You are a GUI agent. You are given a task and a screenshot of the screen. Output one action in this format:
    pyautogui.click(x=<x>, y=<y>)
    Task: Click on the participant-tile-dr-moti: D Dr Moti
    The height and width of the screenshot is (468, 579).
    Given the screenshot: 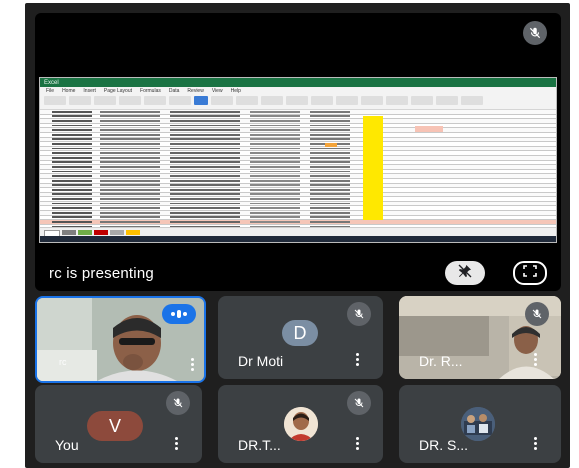 What is the action you would take?
    pyautogui.click(x=300, y=337)
    